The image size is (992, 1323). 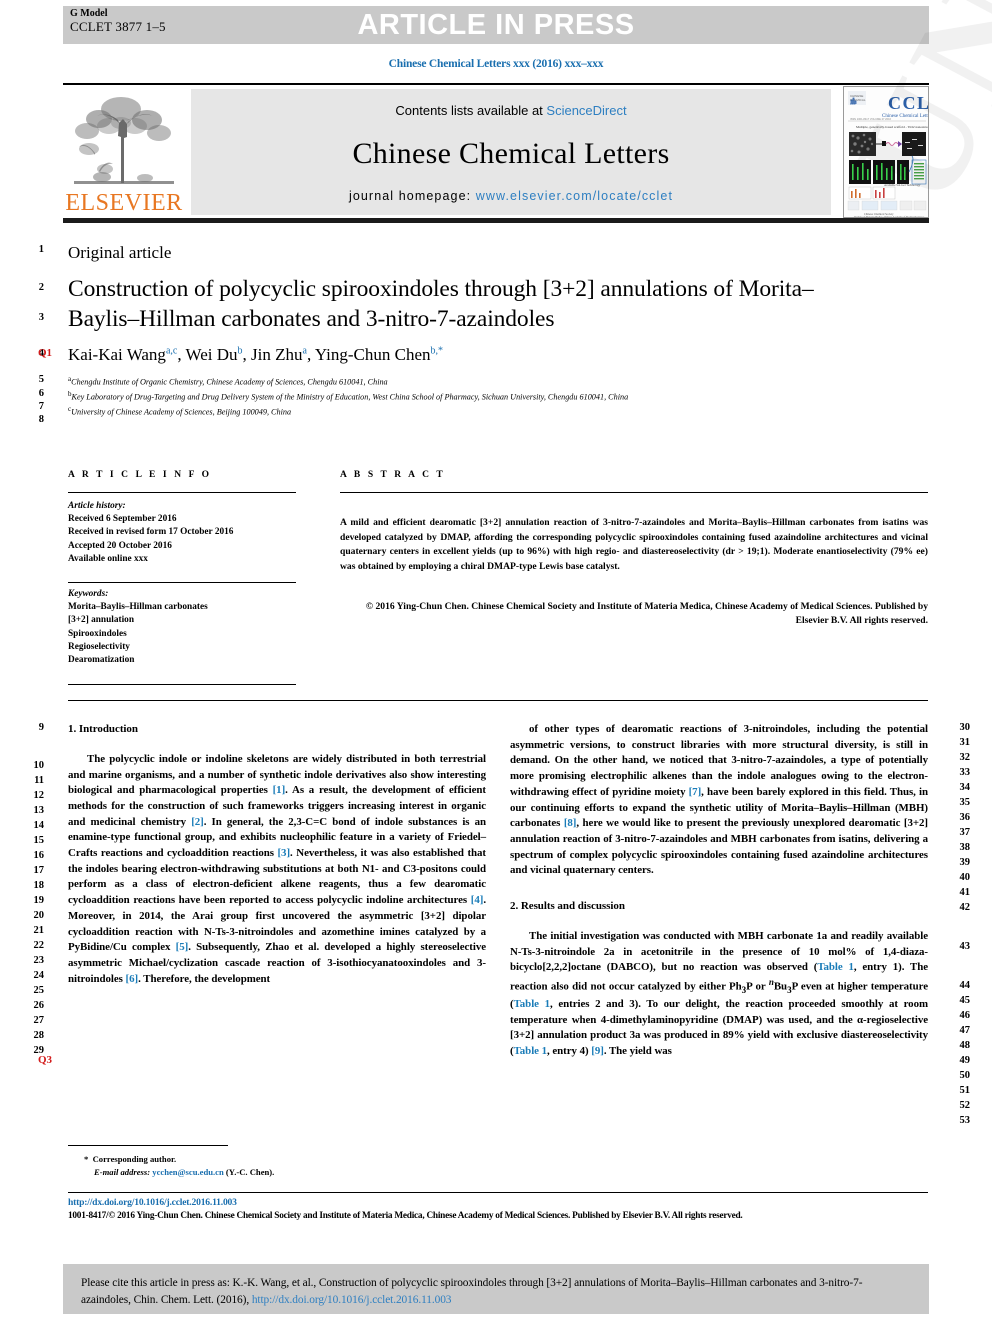 I want to click on elsevier-logo: ELSEVIER, so click(x=124, y=152).